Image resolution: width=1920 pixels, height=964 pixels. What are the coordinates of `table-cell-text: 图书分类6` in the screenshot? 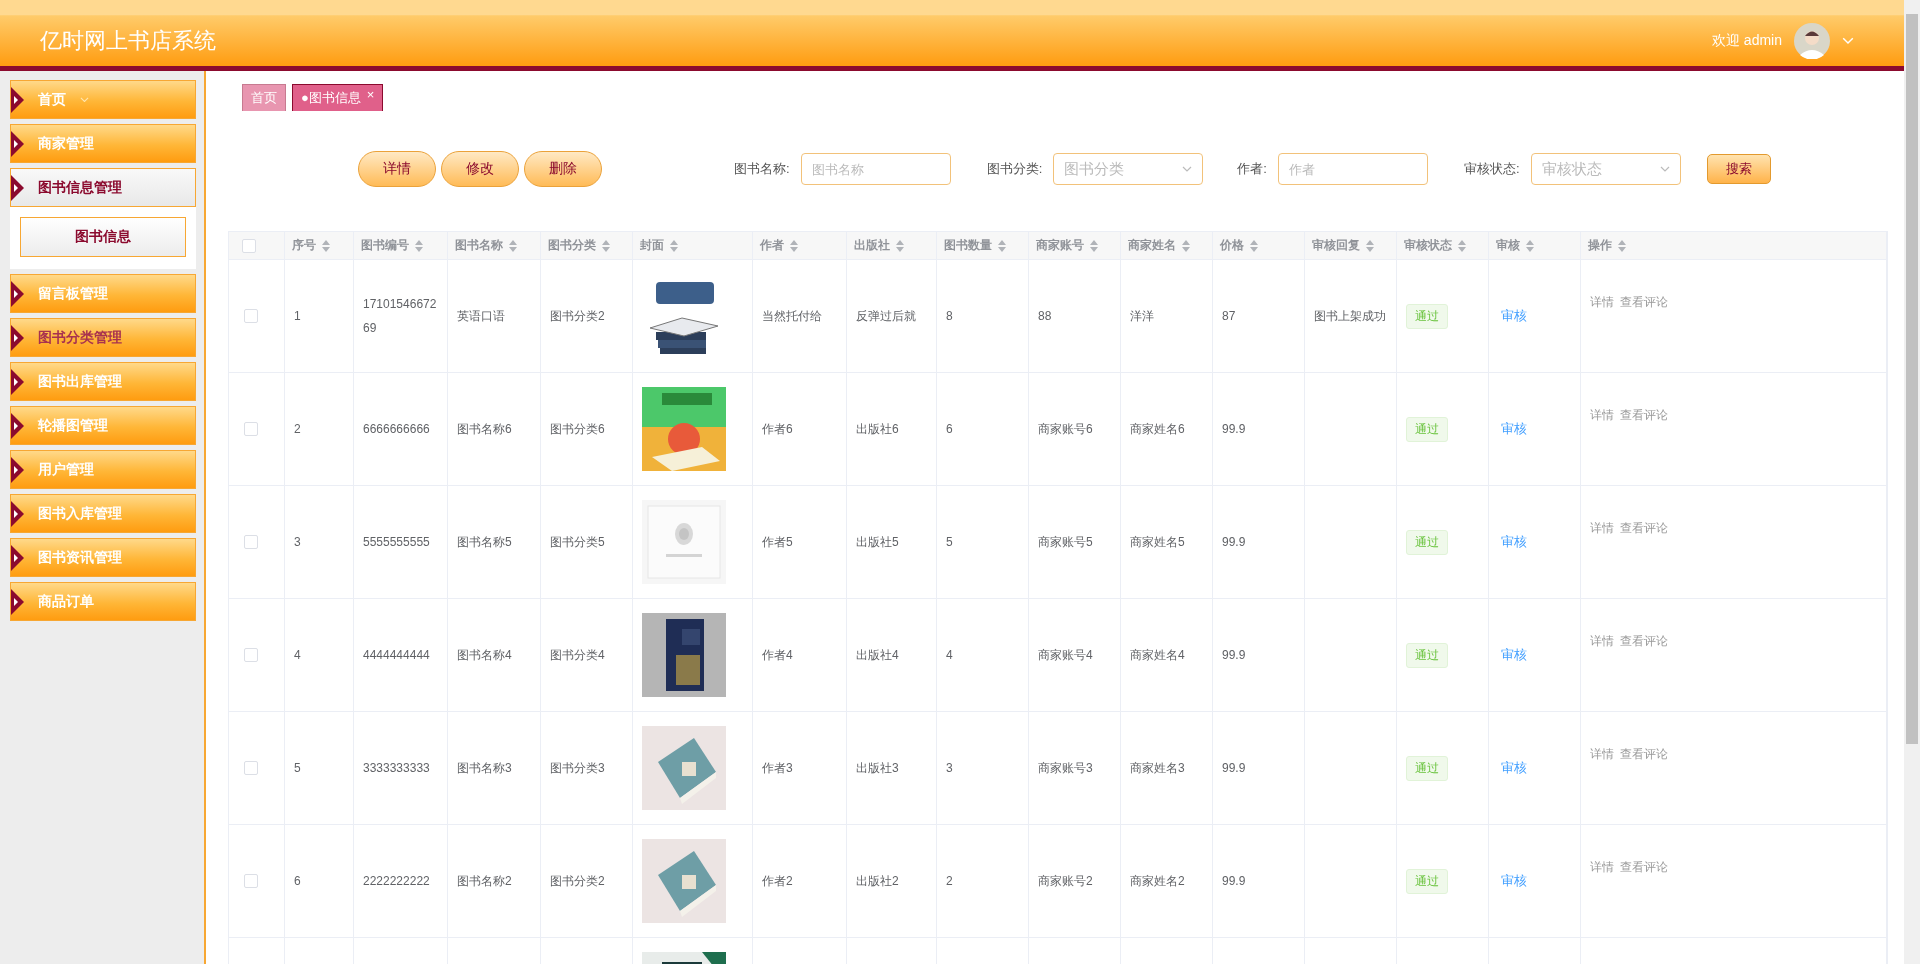 It's located at (577, 429).